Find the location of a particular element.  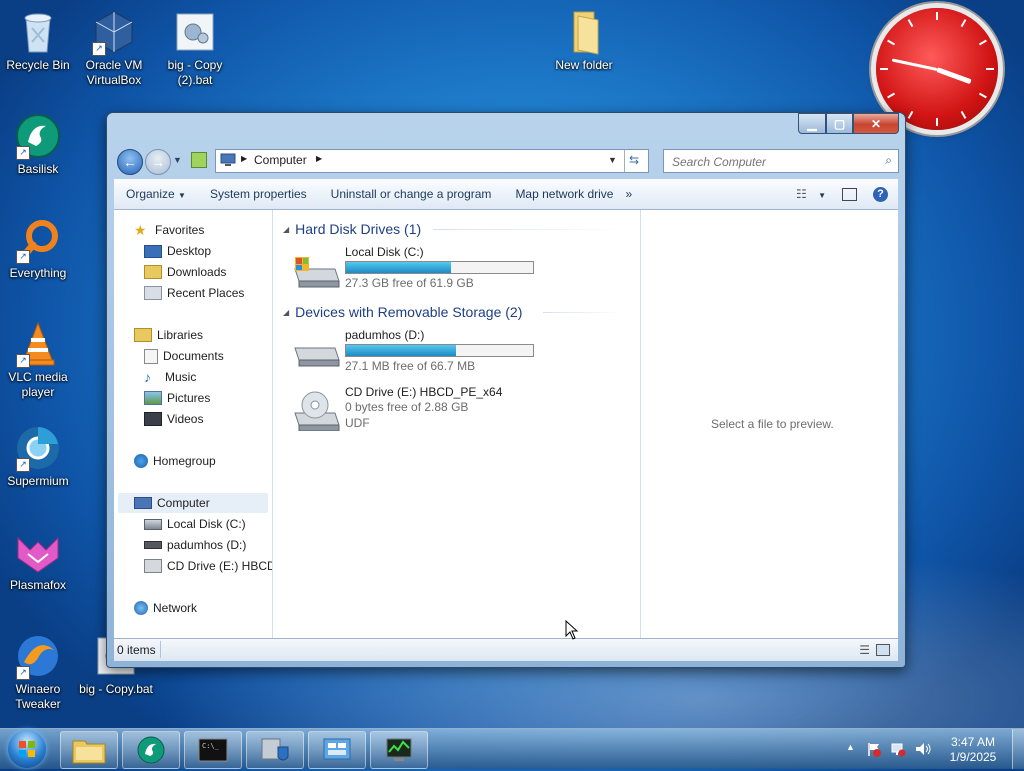

uninstall-program-button: Uninstall or change a program is located at coordinates (411, 194).